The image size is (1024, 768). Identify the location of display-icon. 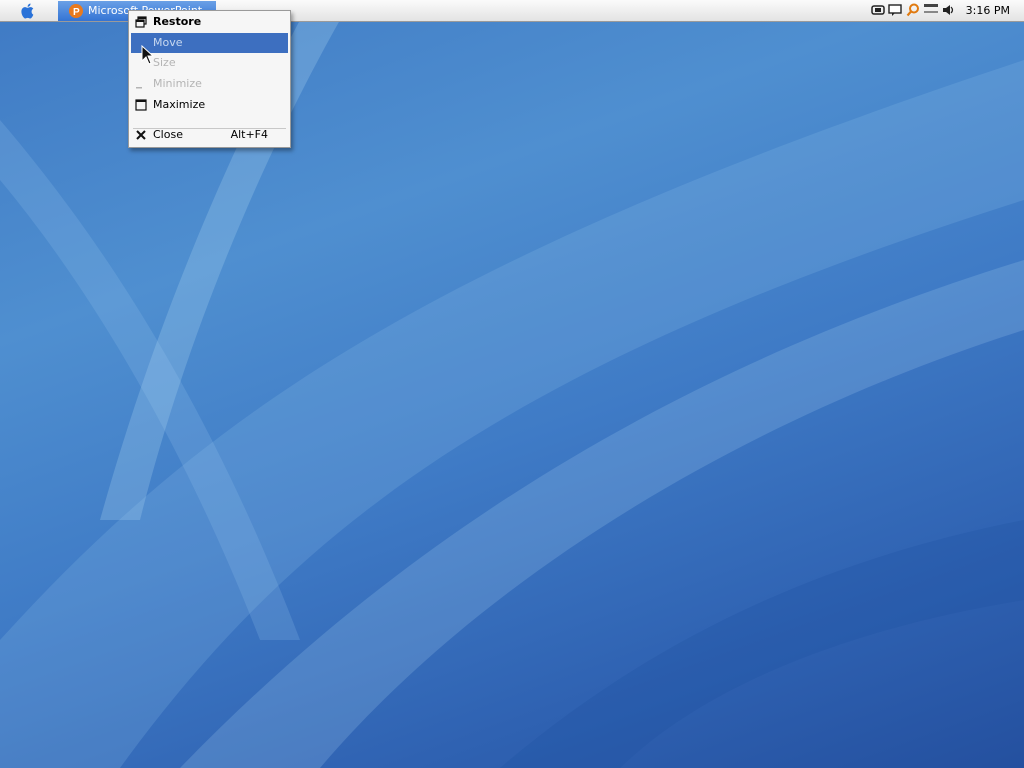
(878, 10).